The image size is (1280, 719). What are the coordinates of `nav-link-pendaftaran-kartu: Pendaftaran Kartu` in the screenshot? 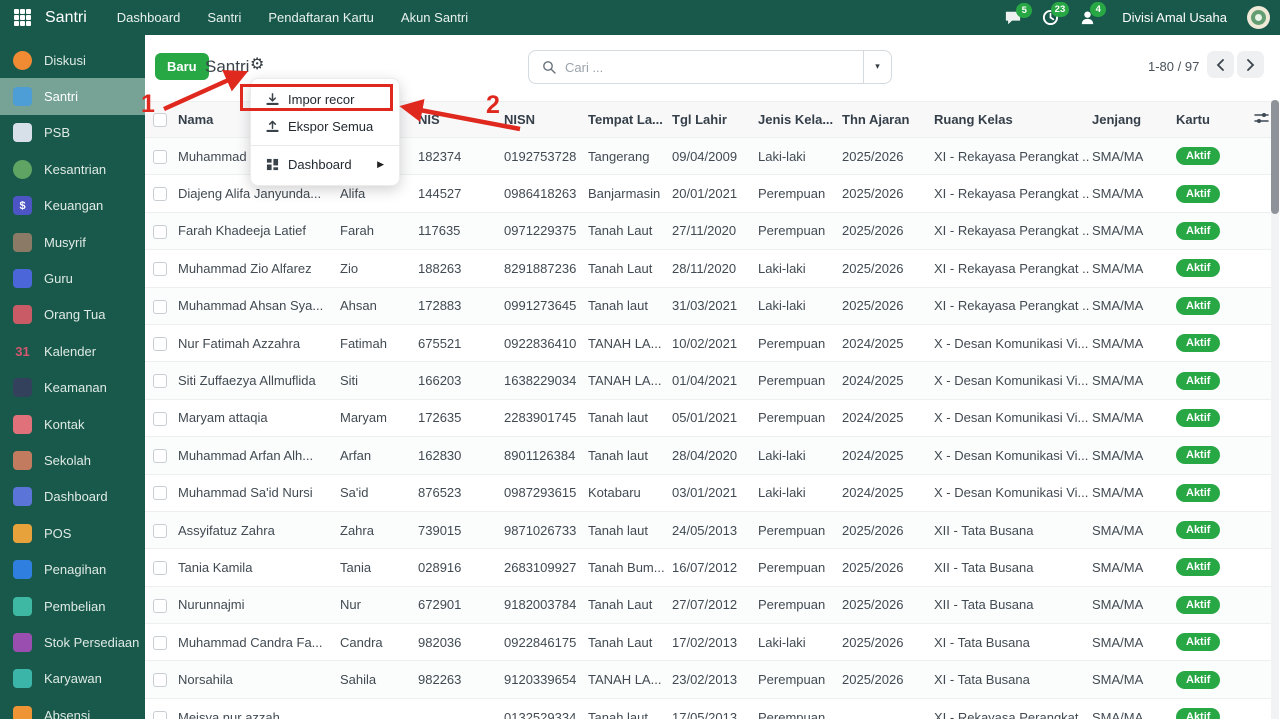 It's located at (321, 17).